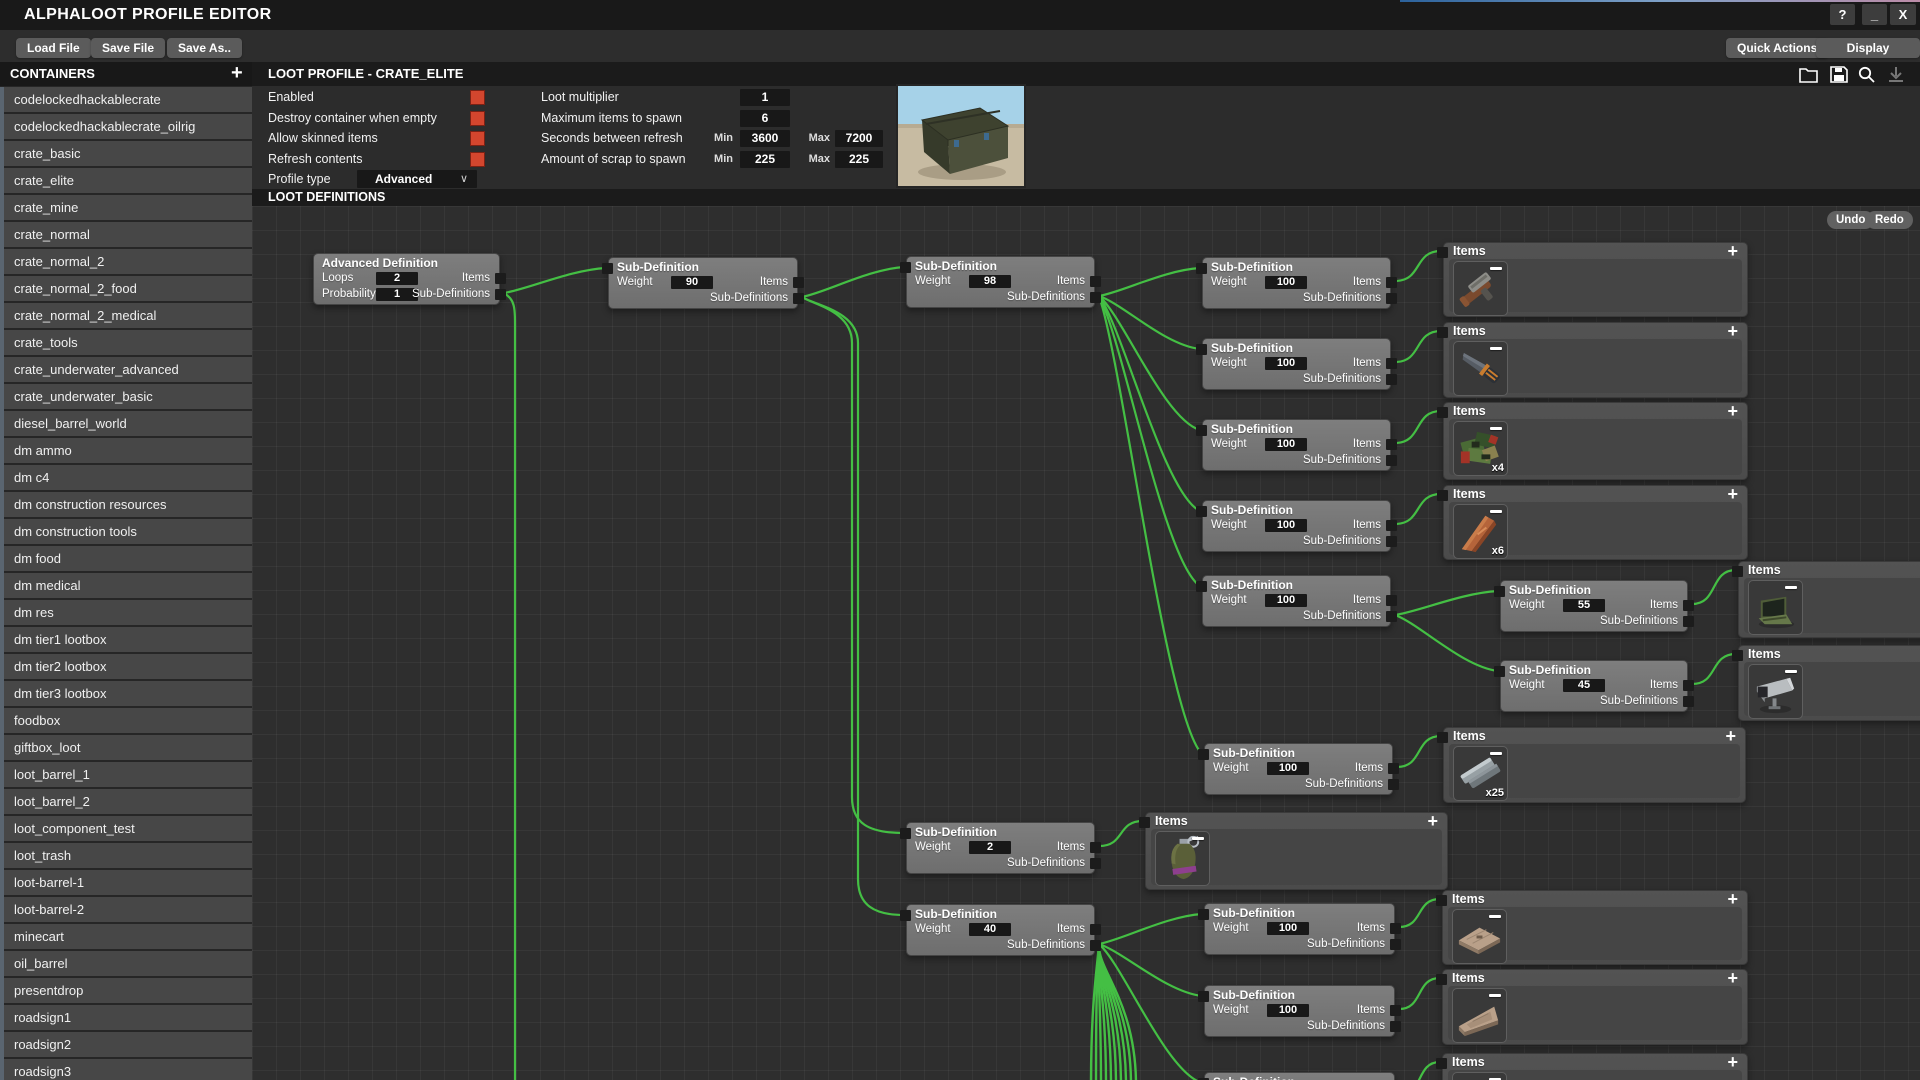  What do you see at coordinates (128, 936) in the screenshot?
I see `container-list-item: minecart` at bounding box center [128, 936].